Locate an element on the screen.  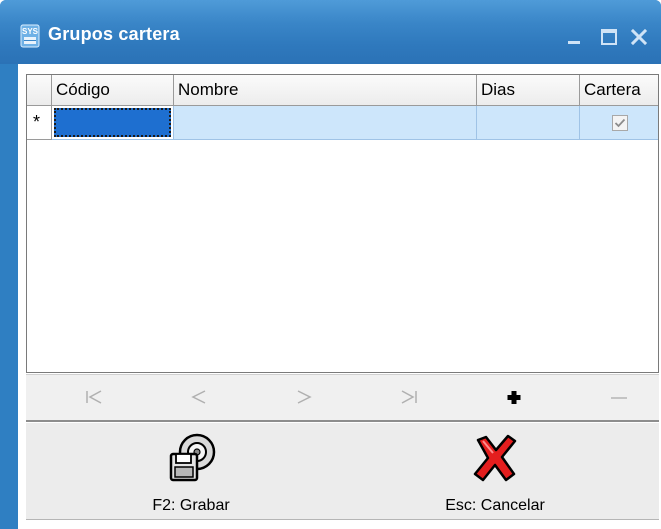
insert-icon is located at coordinates (514, 397).